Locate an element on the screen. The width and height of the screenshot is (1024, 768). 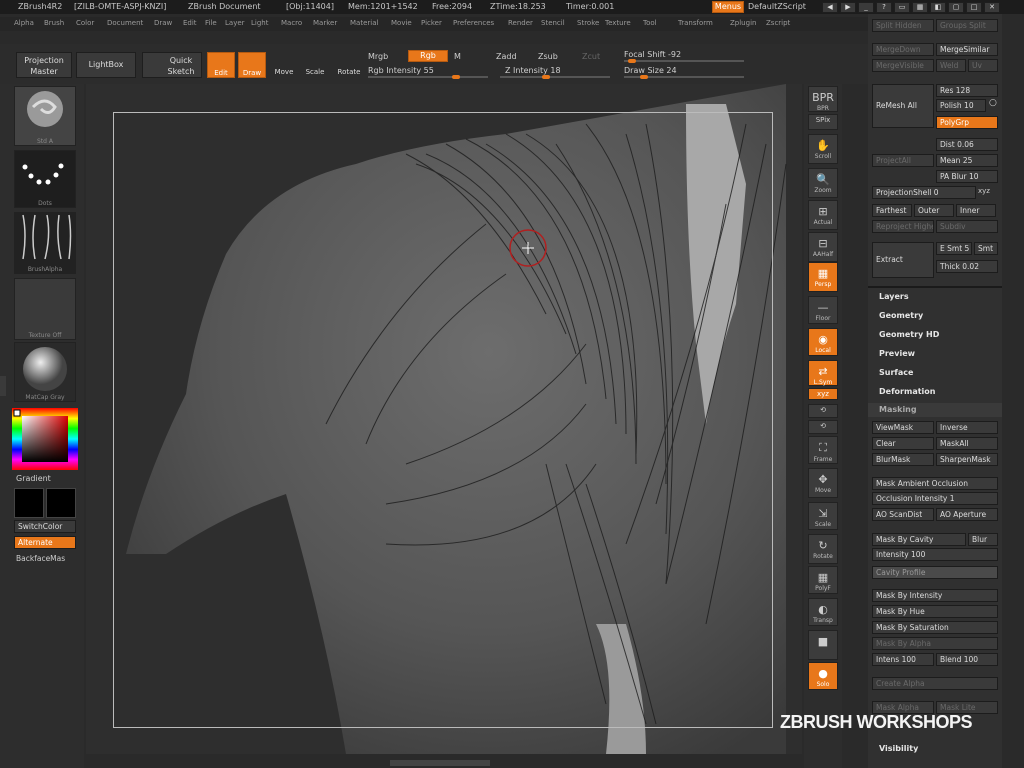
blend-slider: Blend 100 is located at coordinates (967, 659).